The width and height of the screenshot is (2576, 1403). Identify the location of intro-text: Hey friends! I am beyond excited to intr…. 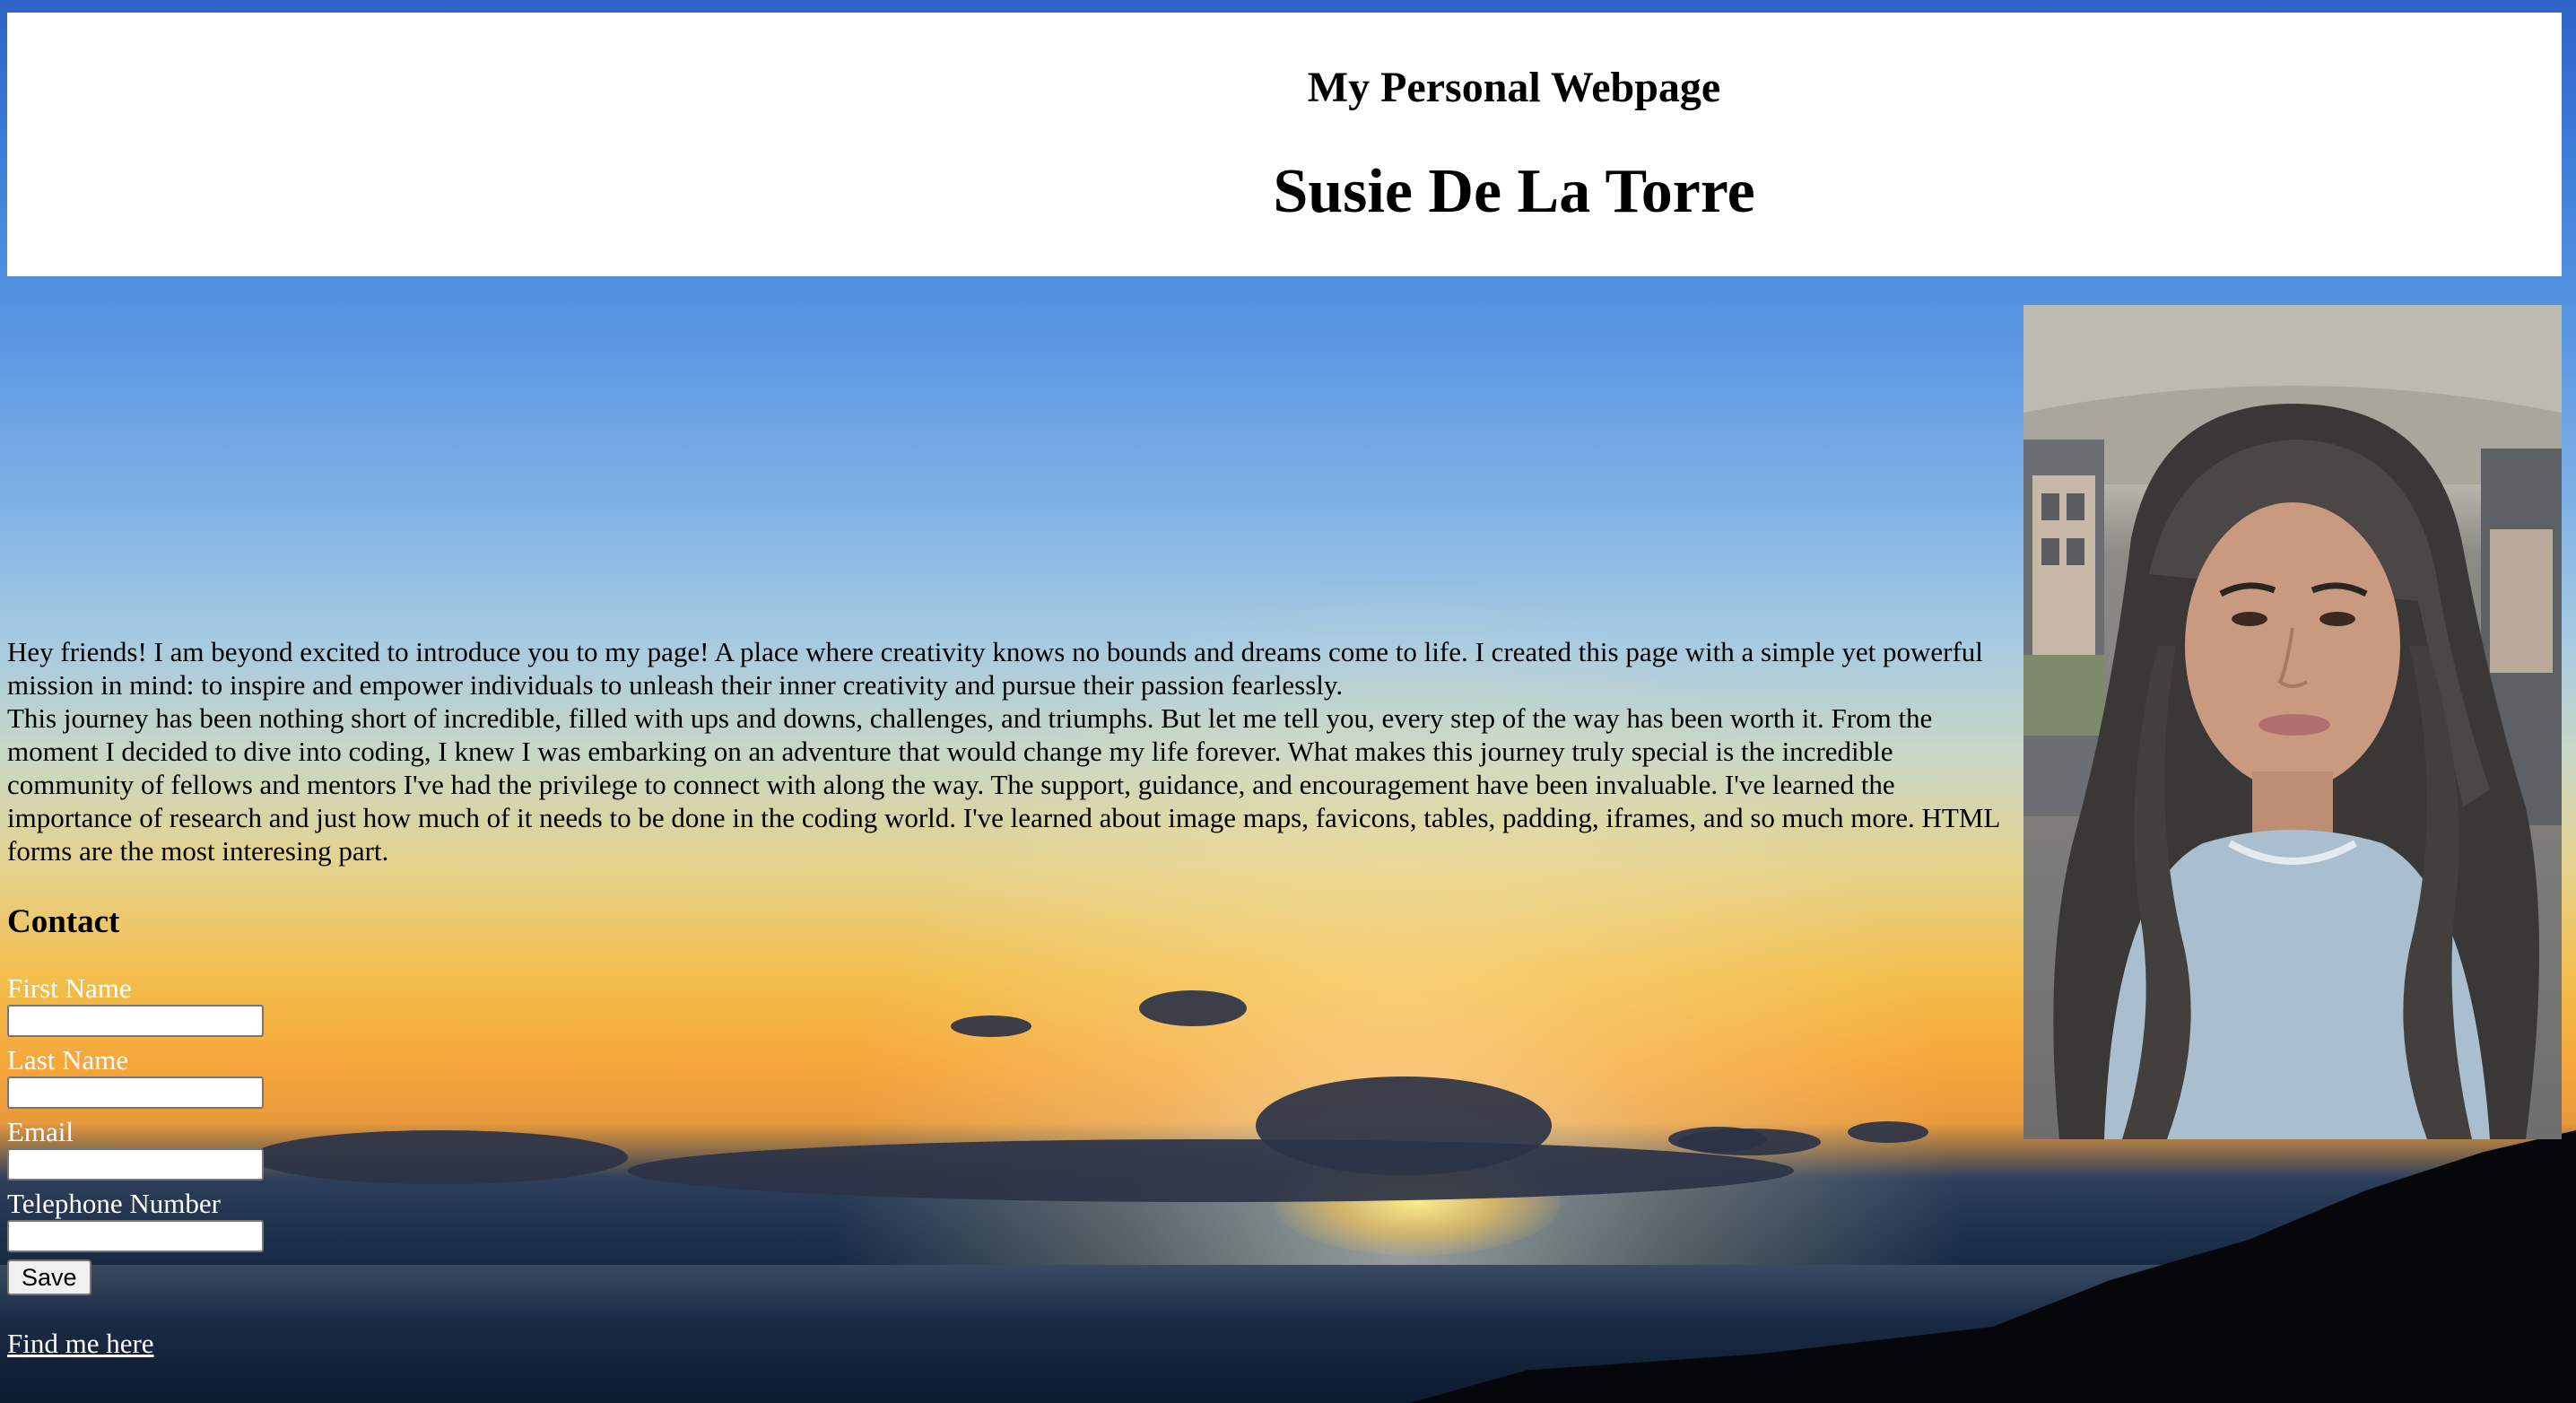
(1007, 751).